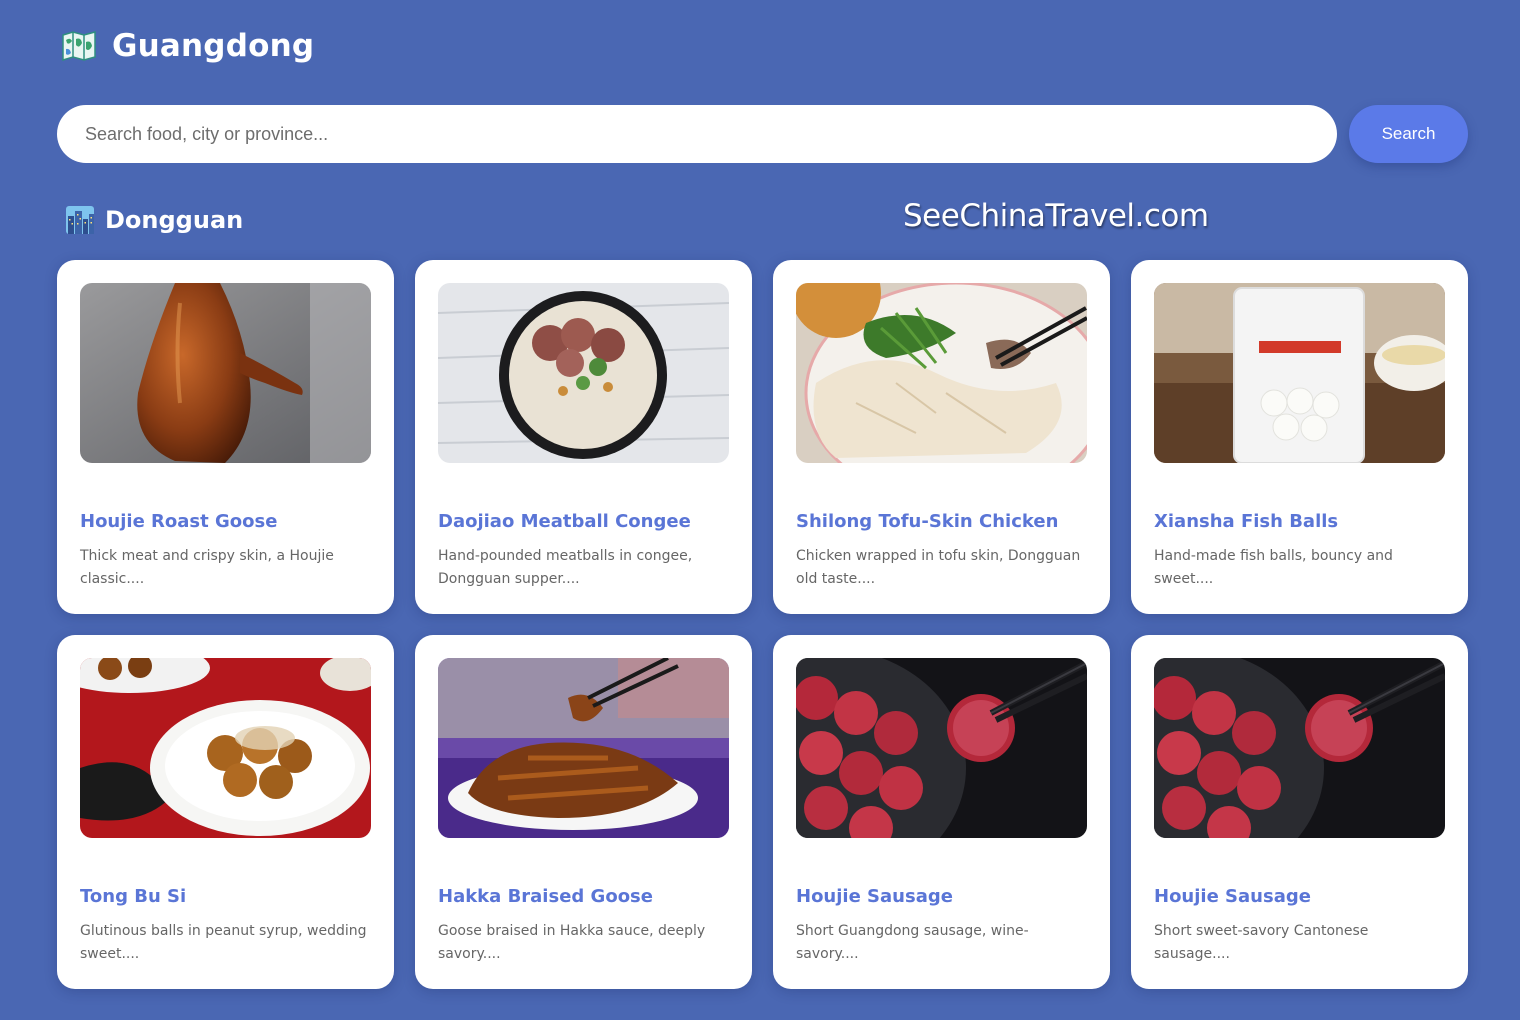 This screenshot has width=1520, height=1020. What do you see at coordinates (1056, 216) in the screenshot?
I see `watermark: SeeChinaTravel.com` at bounding box center [1056, 216].